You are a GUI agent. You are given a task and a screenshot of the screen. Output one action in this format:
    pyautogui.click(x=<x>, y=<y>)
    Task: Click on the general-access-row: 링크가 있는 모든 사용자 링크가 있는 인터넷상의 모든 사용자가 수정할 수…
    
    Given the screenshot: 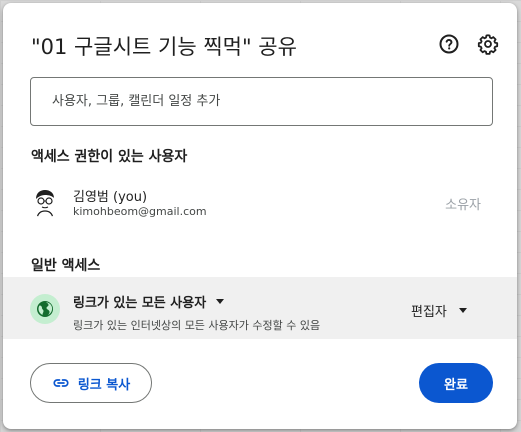 What is the action you would take?
    pyautogui.click(x=260, y=308)
    